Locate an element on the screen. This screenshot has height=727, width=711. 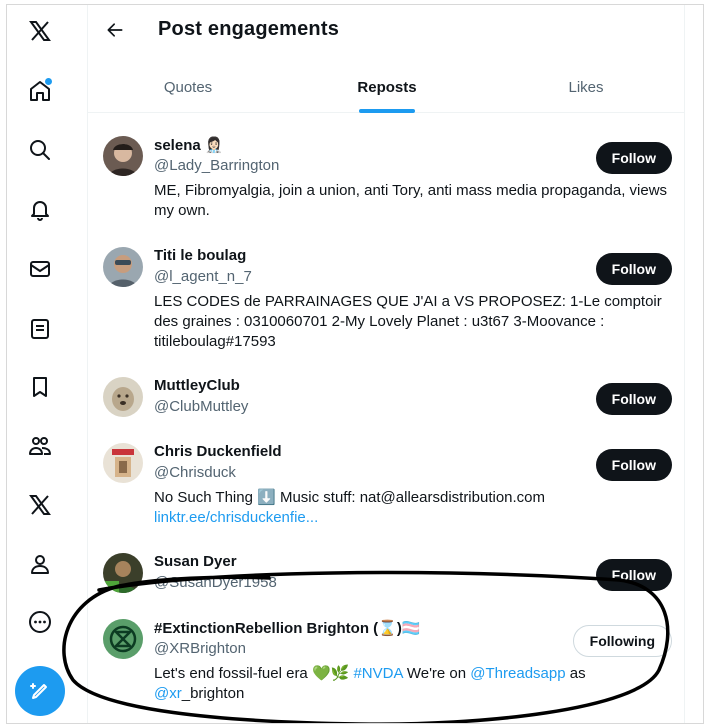
back-button is located at coordinates (115, 30).